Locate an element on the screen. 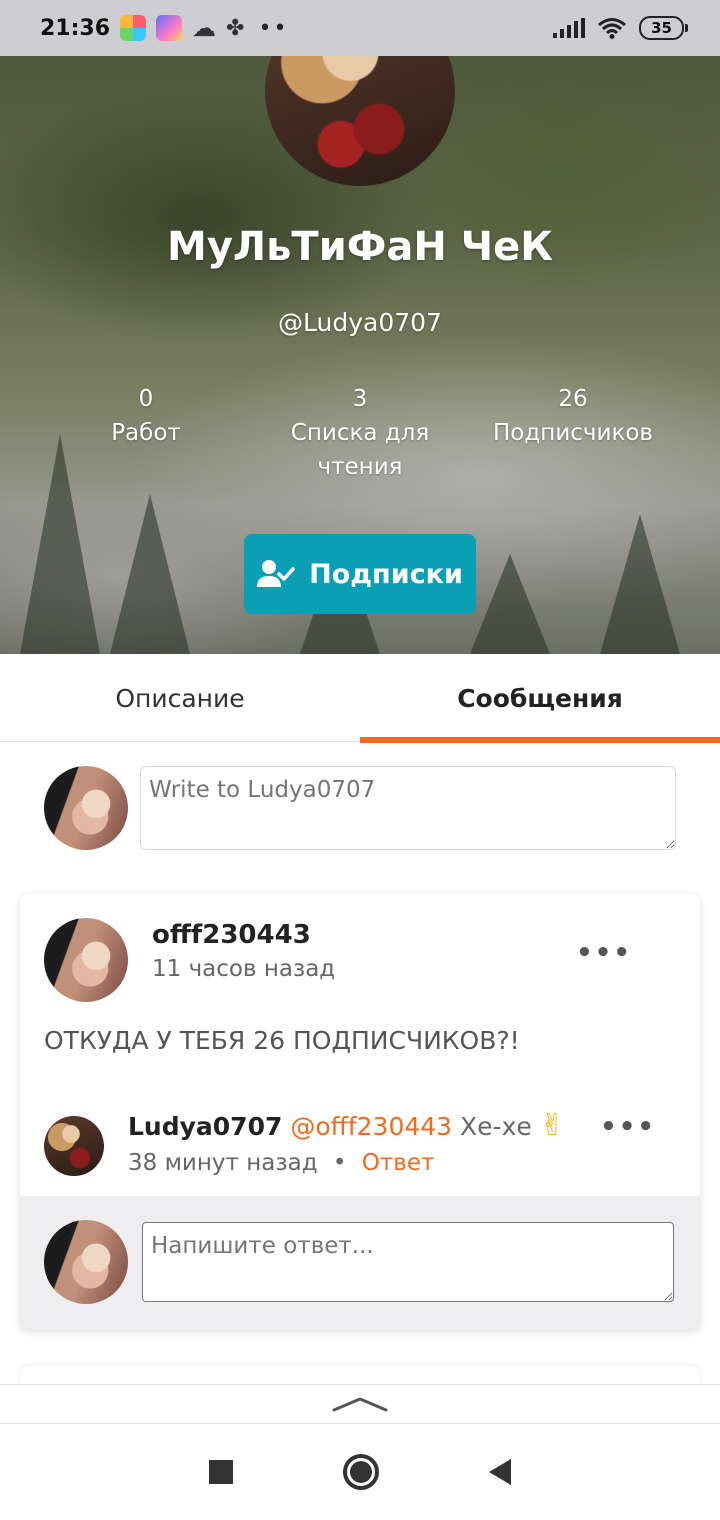 Image resolution: width=720 pixels, height=1520 pixels. reply-author: Ludya0707 is located at coordinates (205, 1126).